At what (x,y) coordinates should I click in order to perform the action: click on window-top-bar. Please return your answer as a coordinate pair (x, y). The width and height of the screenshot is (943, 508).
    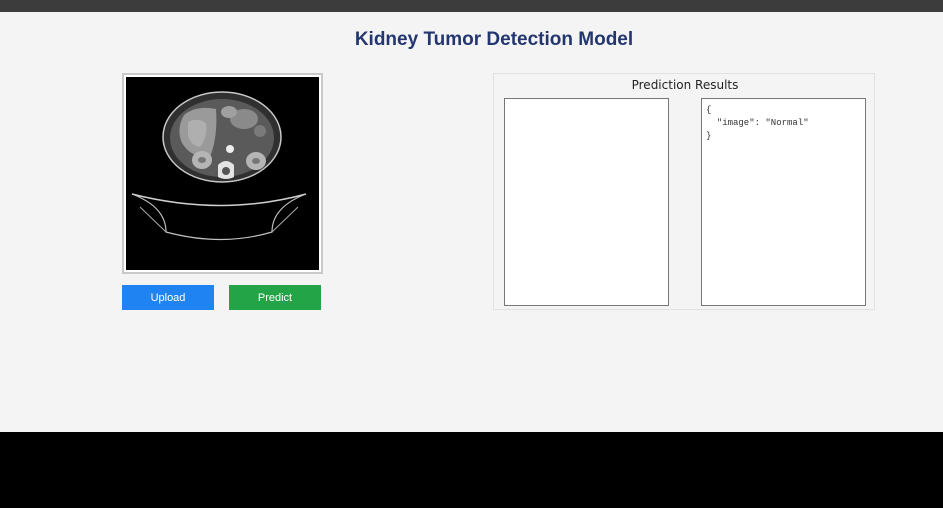
    Looking at the image, I should click on (471, 6).